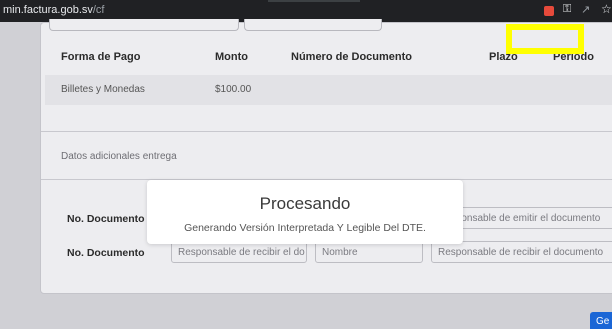 Image resolution: width=612 pixels, height=329 pixels. Describe the element at coordinates (101, 57) in the screenshot. I see `col-forma-de-pago: Forma de Pago` at that location.